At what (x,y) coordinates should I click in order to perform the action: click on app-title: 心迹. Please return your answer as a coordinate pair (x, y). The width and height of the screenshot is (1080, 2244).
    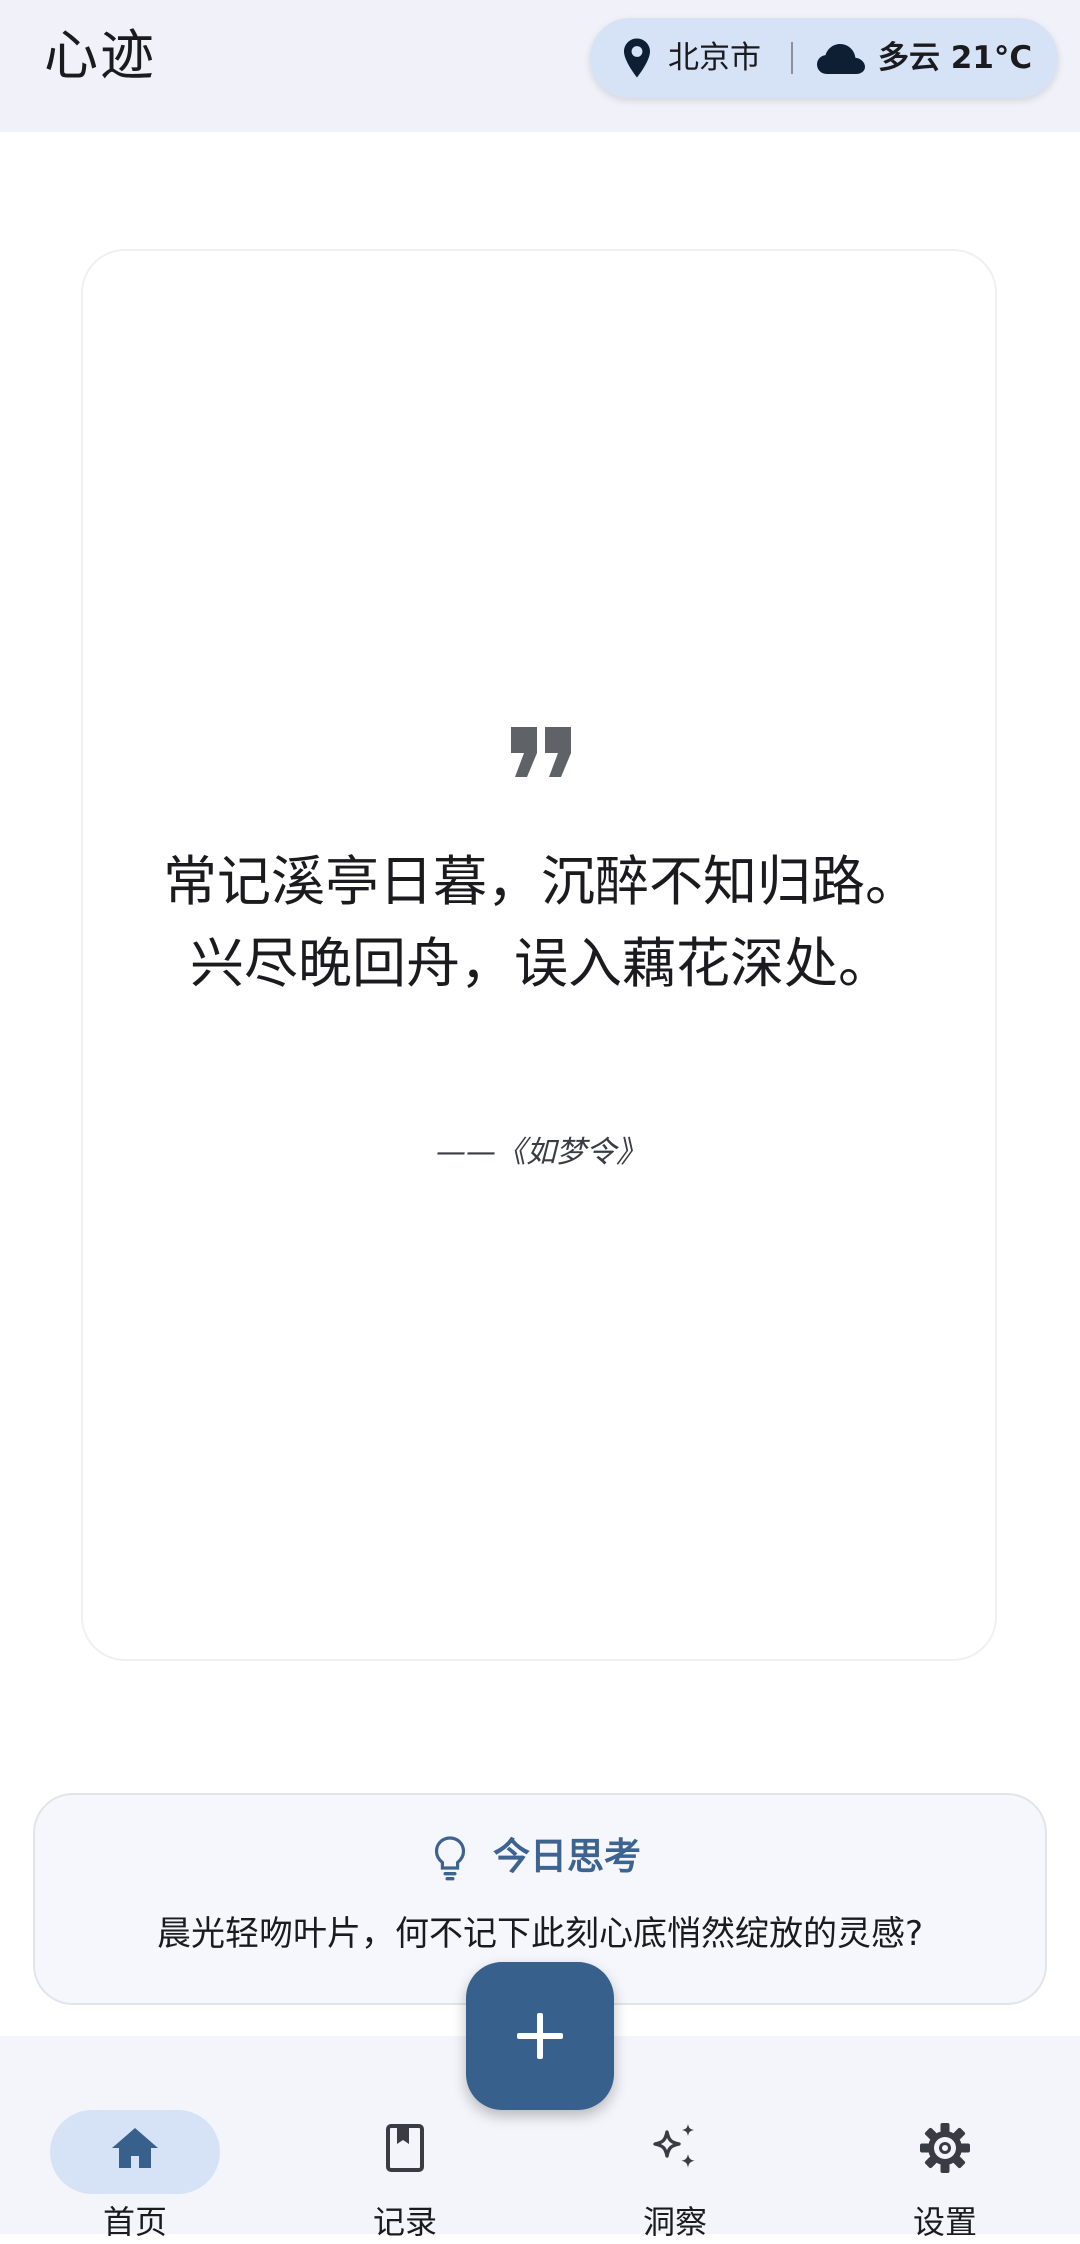
    Looking at the image, I should click on (100, 55).